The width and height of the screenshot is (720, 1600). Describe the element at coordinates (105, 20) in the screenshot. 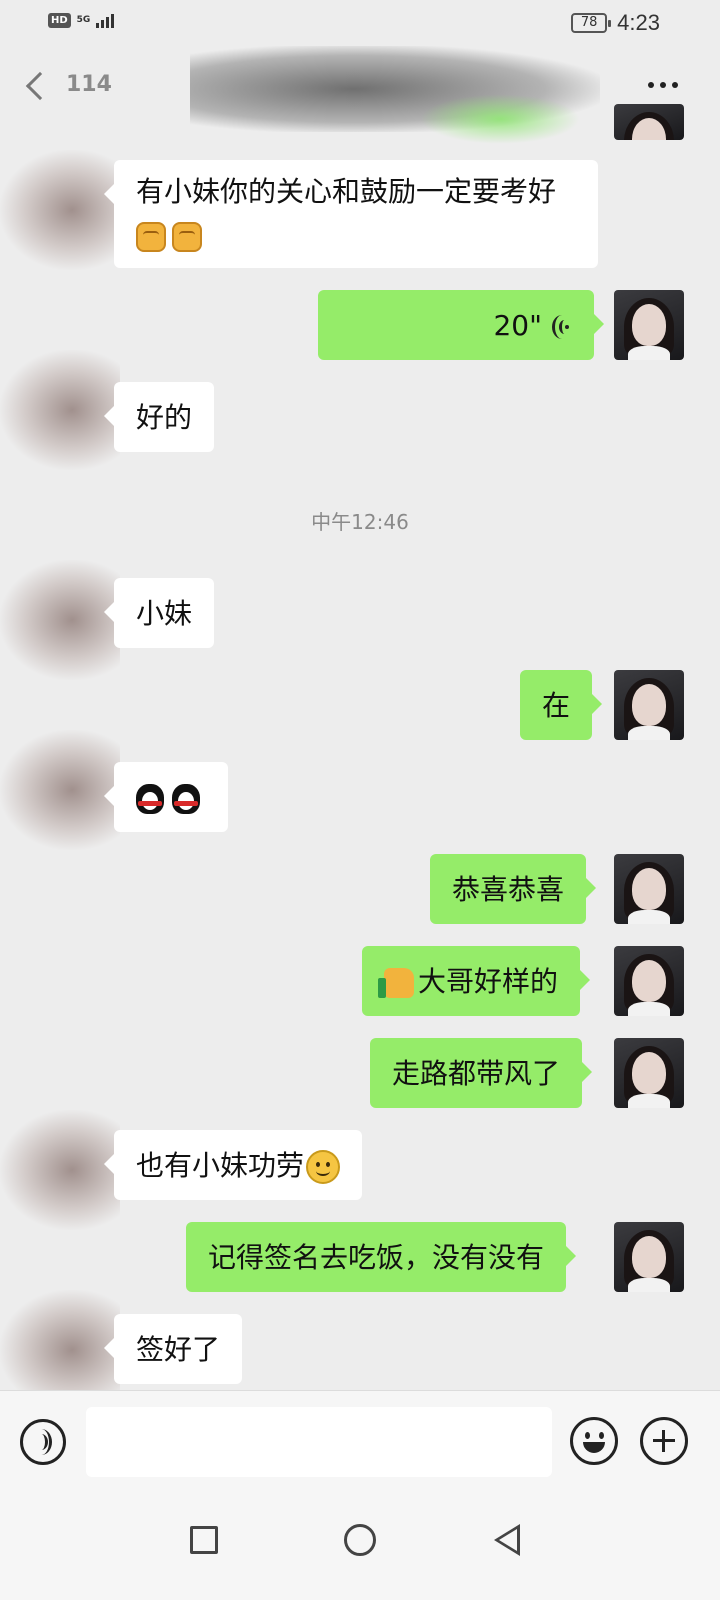

I see `signal-icon` at that location.